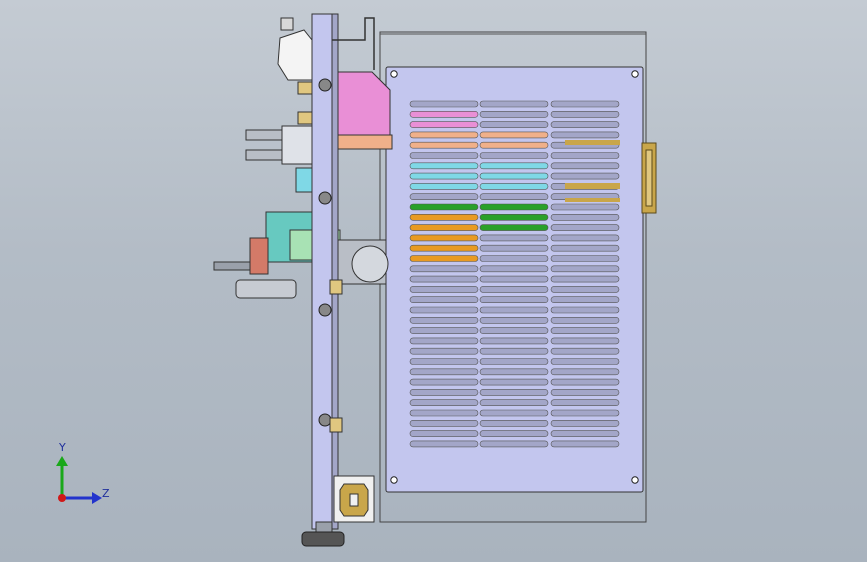 This screenshot has width=867, height=562. Describe the element at coordinates (62, 447) in the screenshot. I see `triad-y-label: Y` at that location.